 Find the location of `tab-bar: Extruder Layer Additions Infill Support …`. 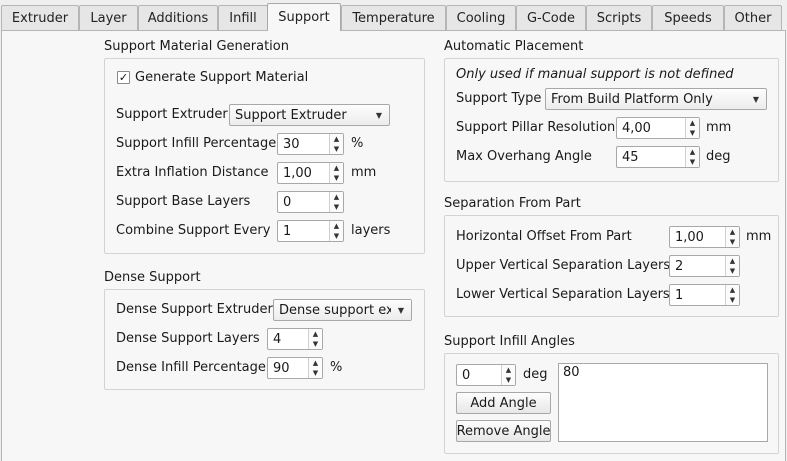

tab-bar: Extruder Layer Additions Infill Support … is located at coordinates (393, 15).